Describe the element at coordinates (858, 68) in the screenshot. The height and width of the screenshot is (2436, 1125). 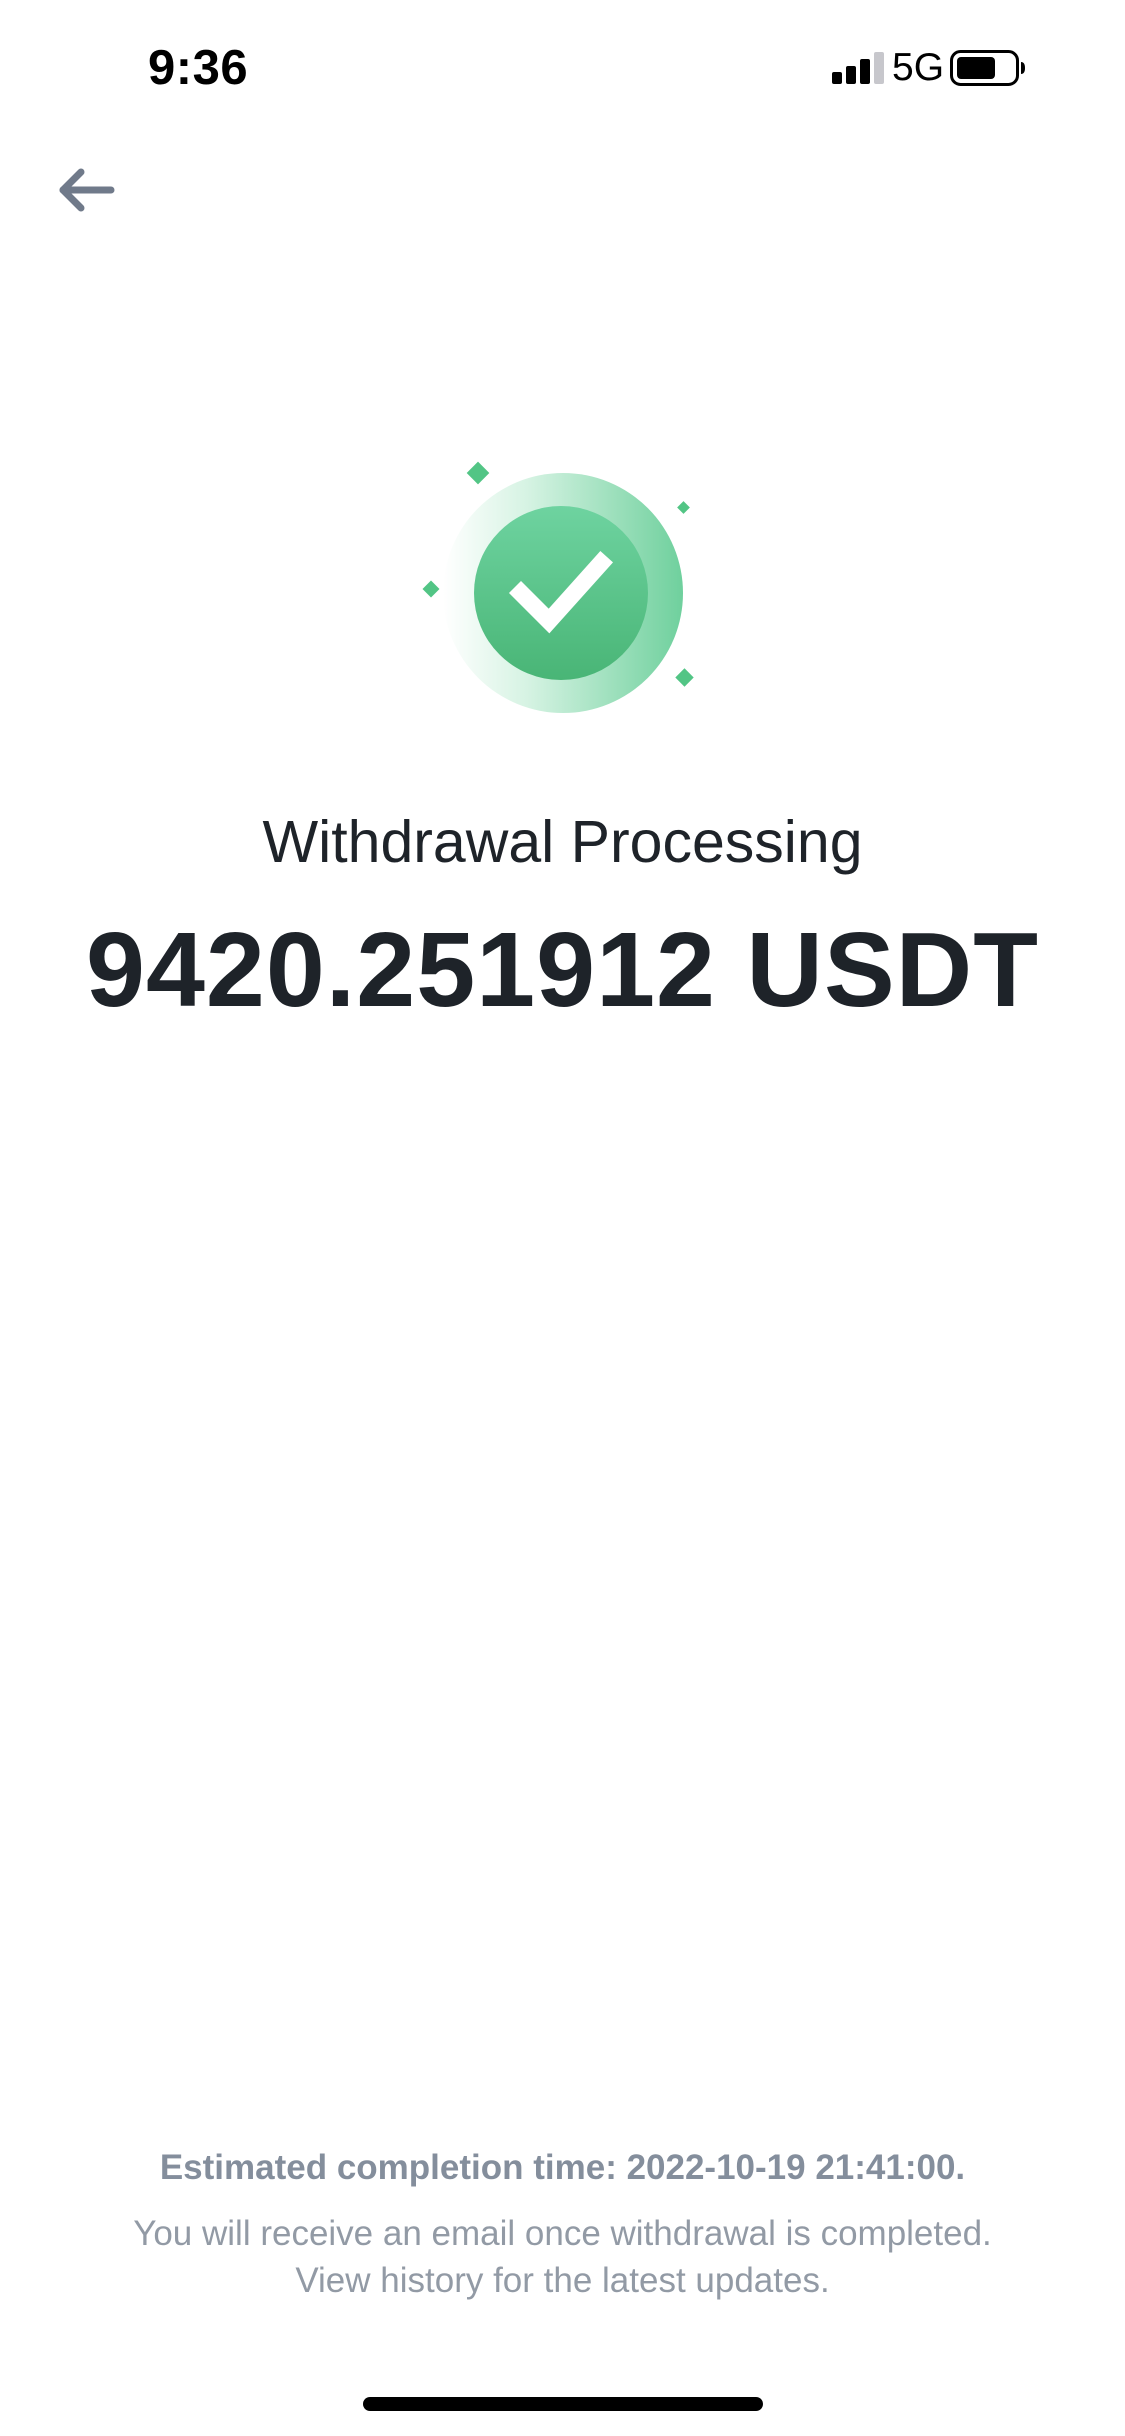
I see `signal-icon` at that location.